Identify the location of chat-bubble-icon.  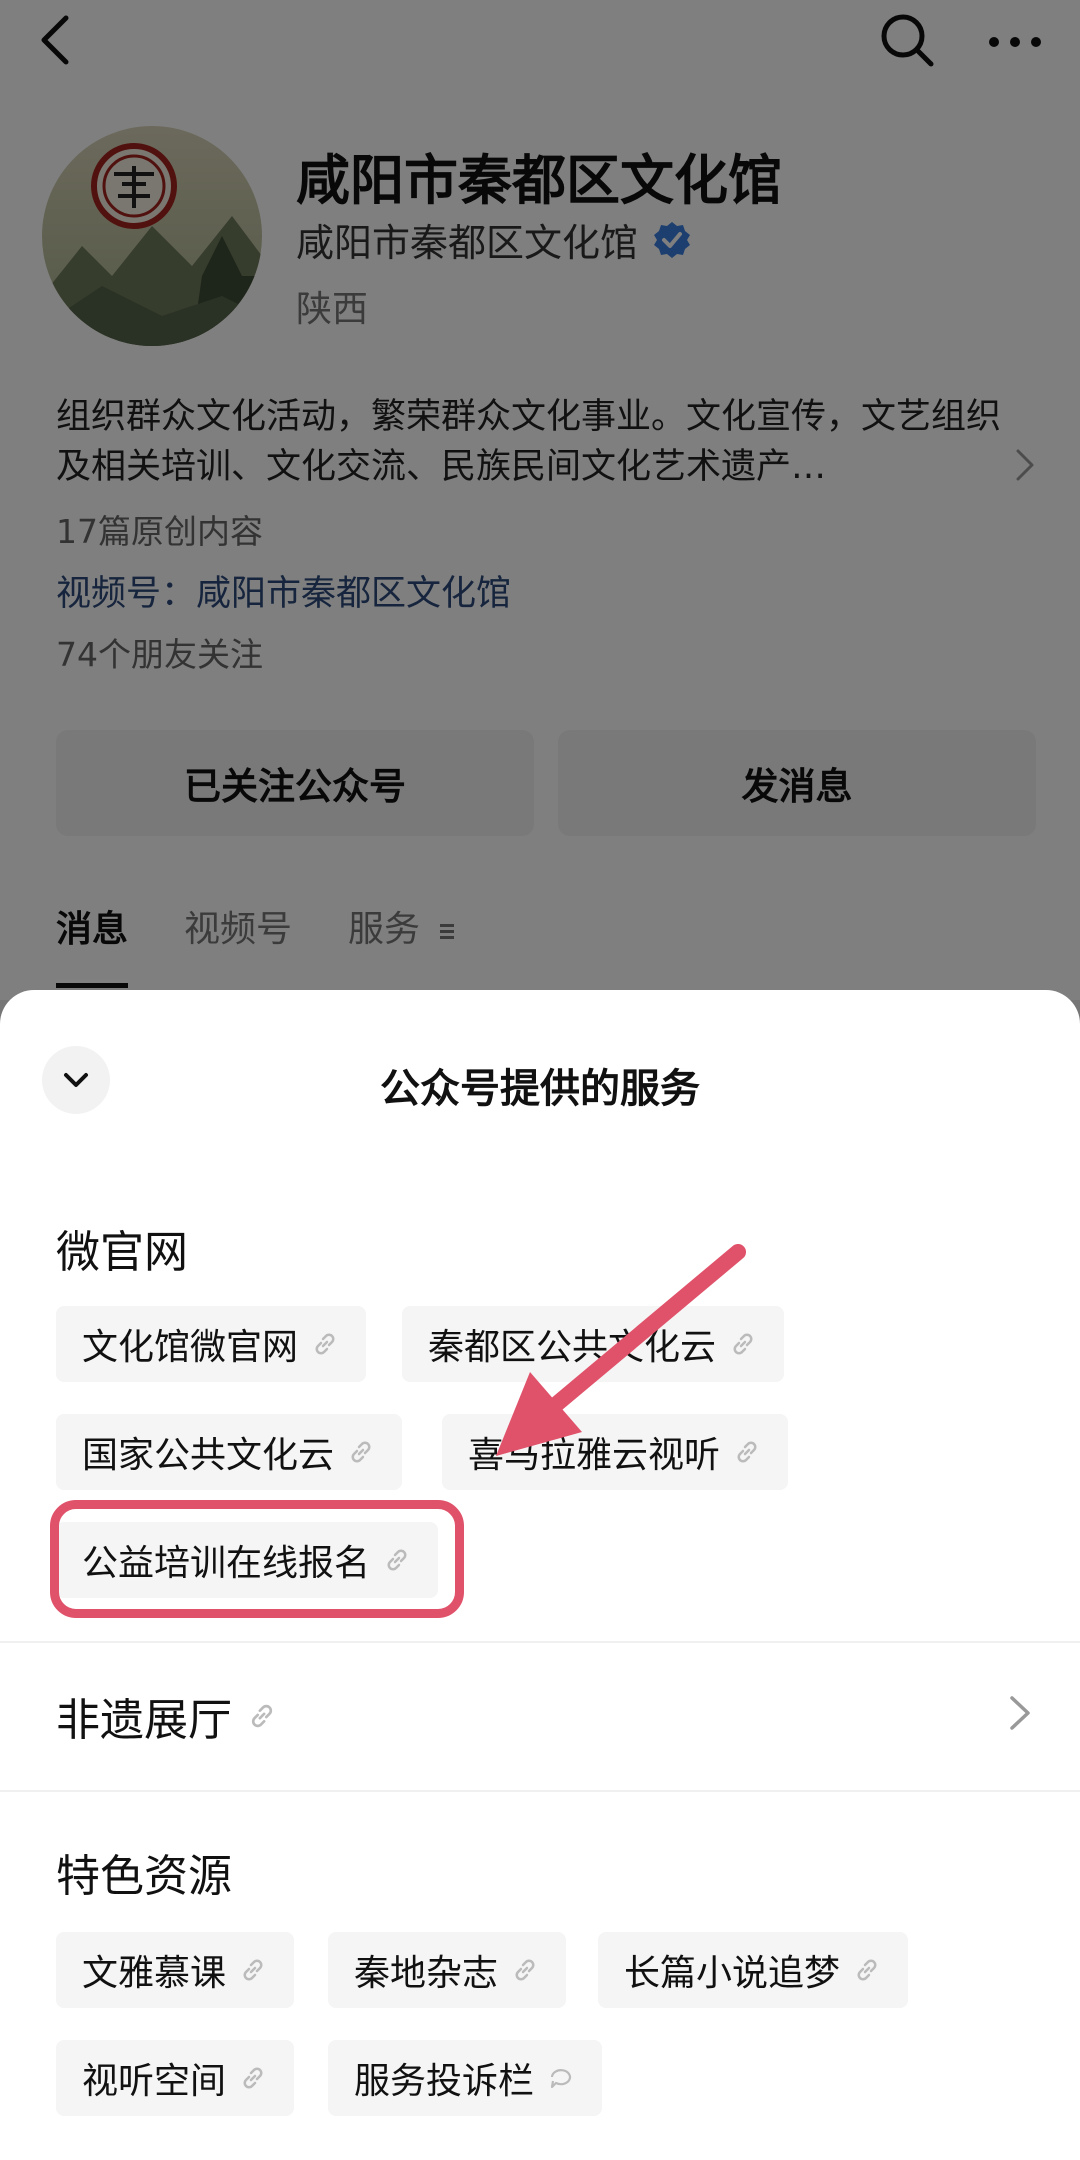
(561, 2079).